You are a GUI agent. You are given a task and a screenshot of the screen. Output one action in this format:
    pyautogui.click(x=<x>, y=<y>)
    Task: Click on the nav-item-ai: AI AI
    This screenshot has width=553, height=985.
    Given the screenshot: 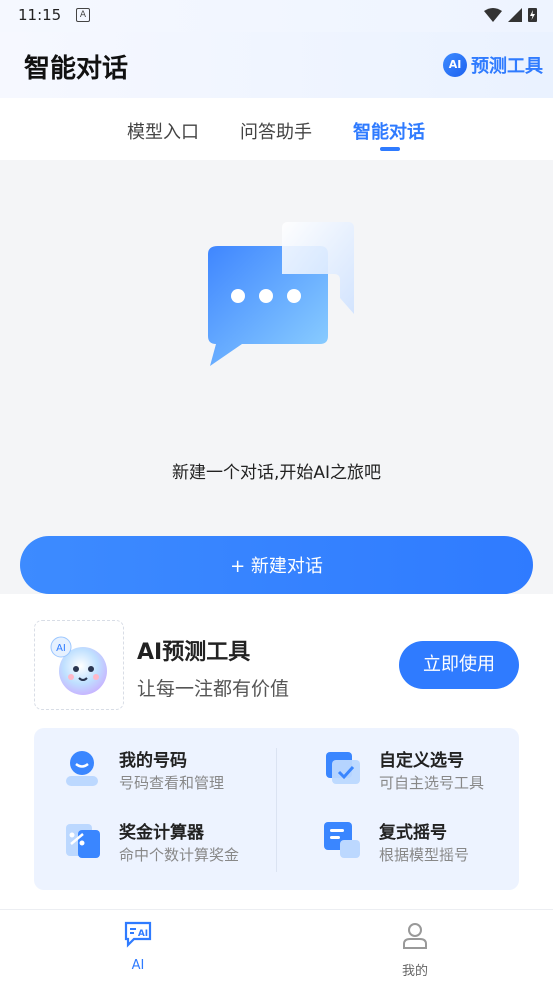 What is the action you would take?
    pyautogui.click(x=138, y=946)
    